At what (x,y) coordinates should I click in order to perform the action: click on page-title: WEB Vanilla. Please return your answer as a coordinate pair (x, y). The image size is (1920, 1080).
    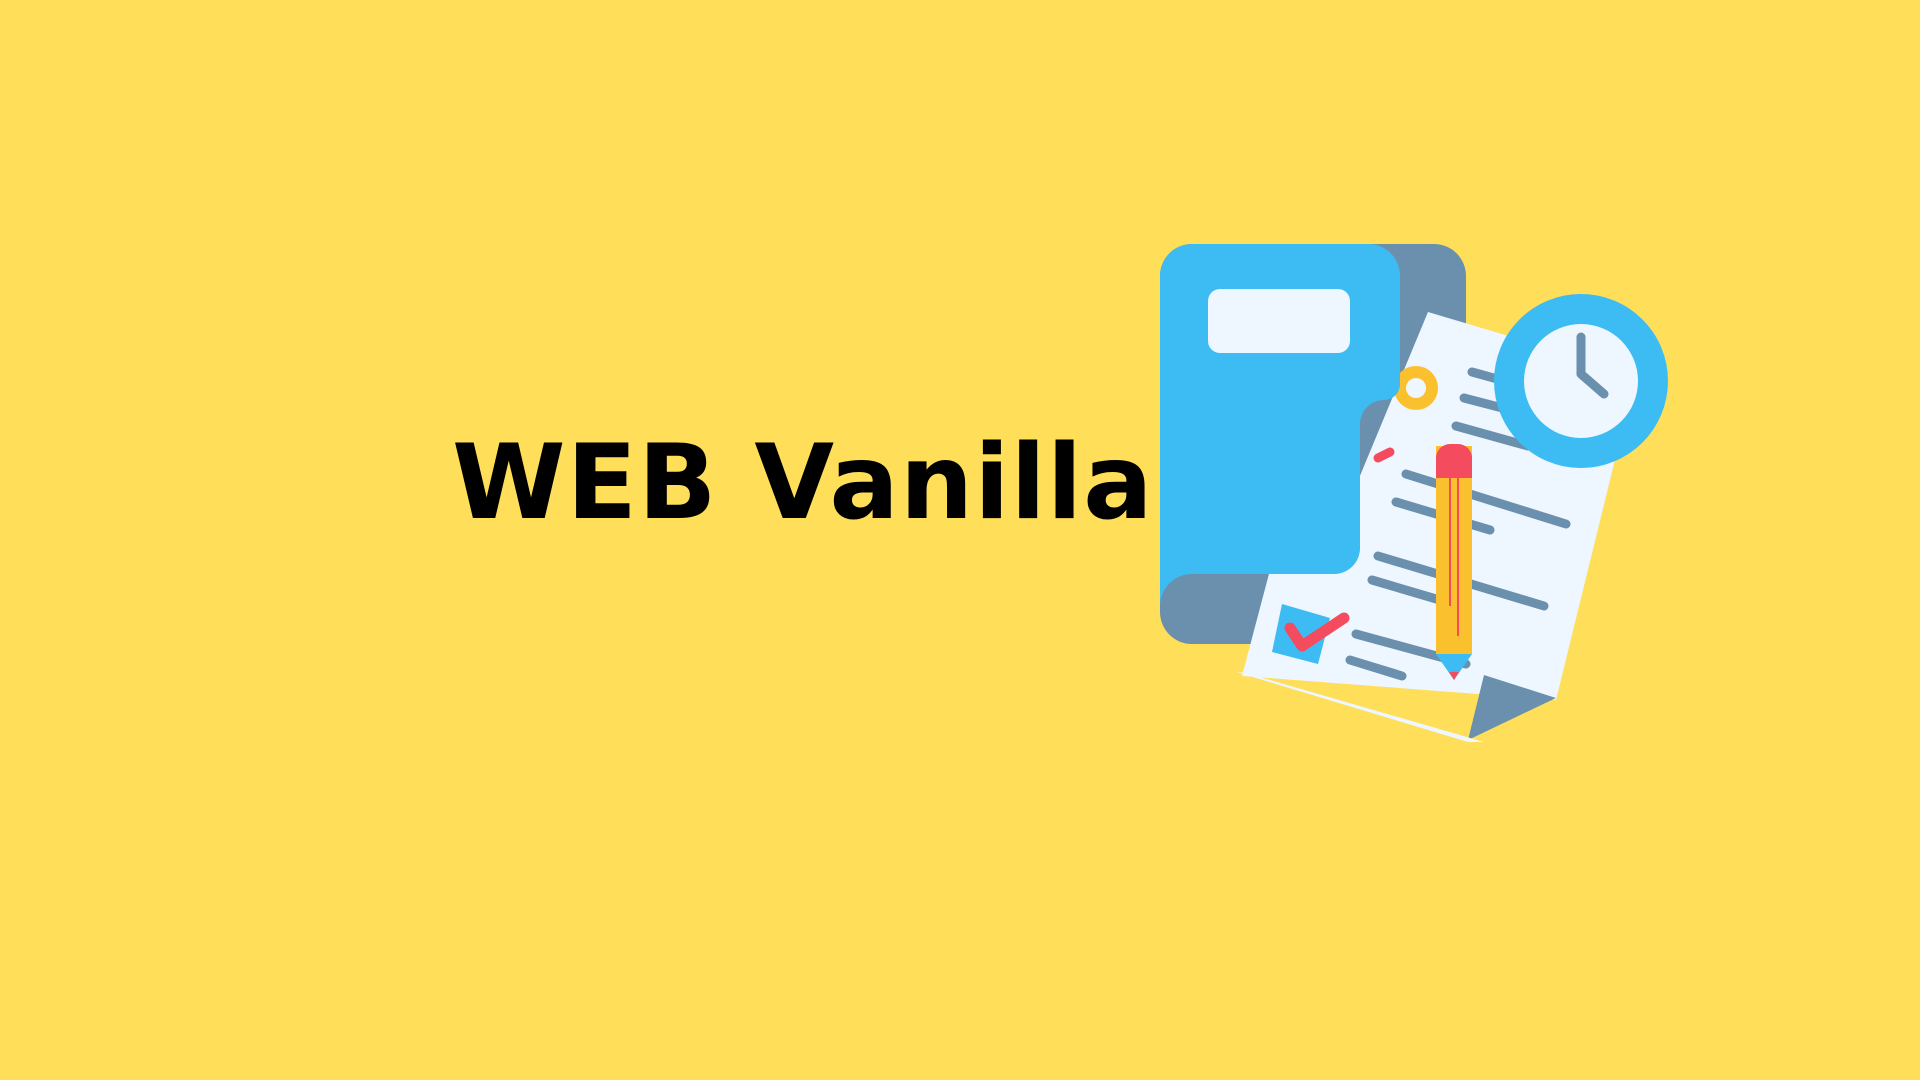
    Looking at the image, I should click on (803, 483).